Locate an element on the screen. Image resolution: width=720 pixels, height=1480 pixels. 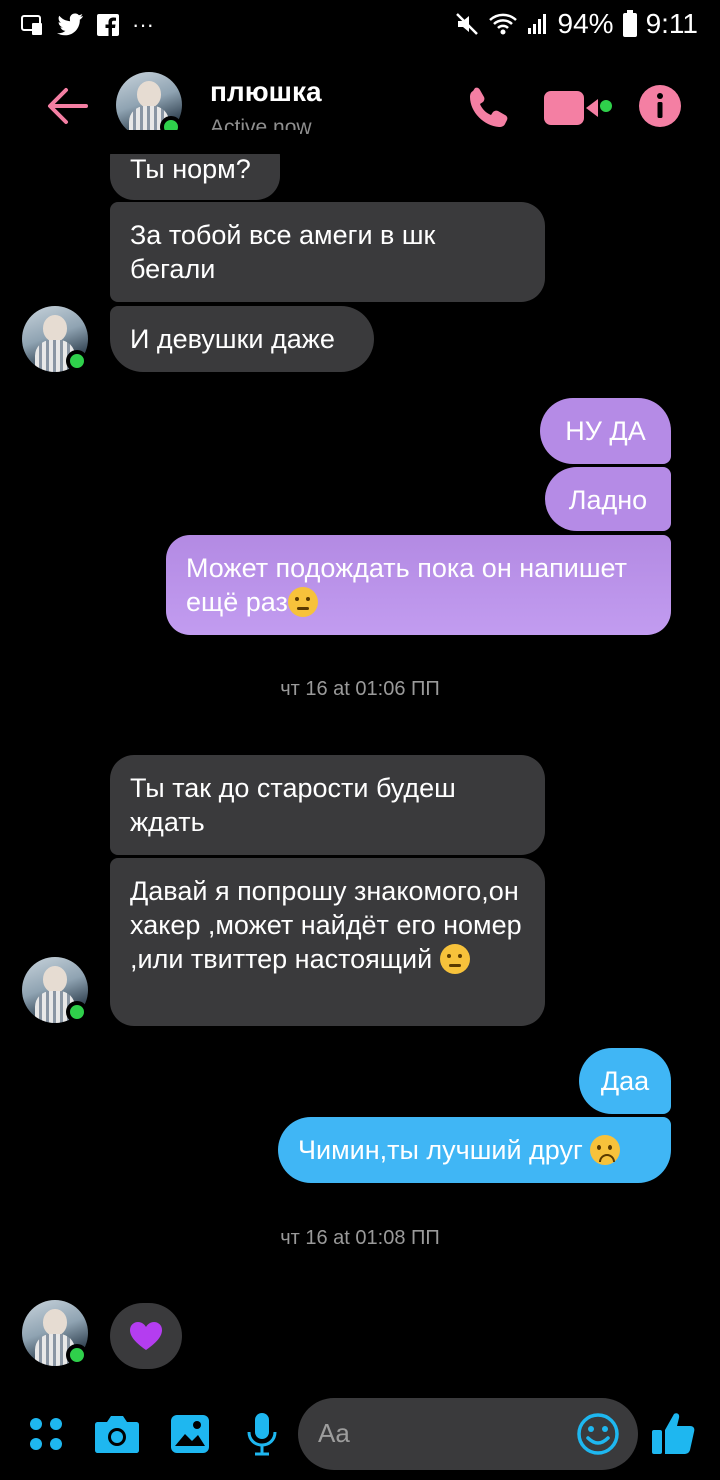
message-incoming: Ты так до старости будеш ждать is located at coordinates (327, 805).